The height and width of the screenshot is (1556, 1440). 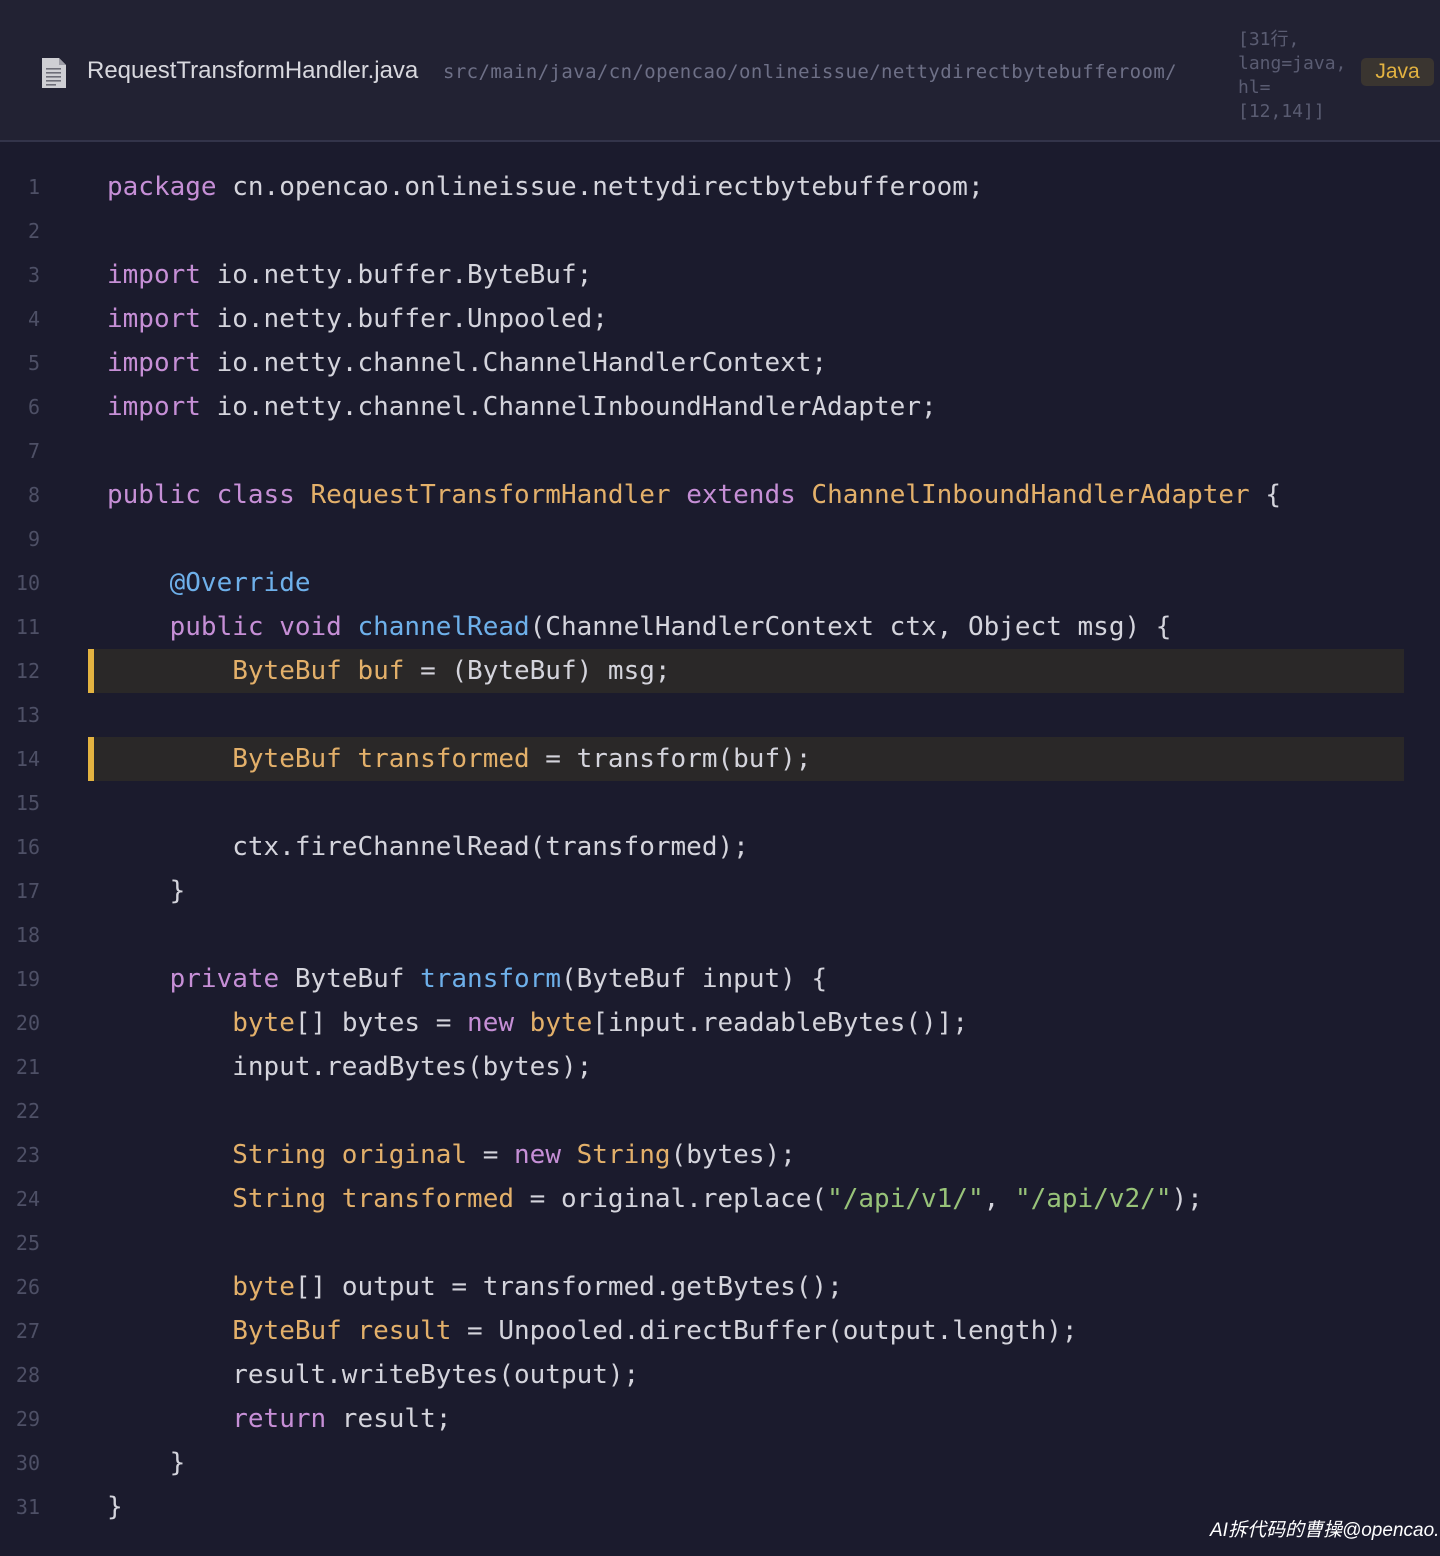 I want to click on code-line: 25, so click(x=720, y=1243).